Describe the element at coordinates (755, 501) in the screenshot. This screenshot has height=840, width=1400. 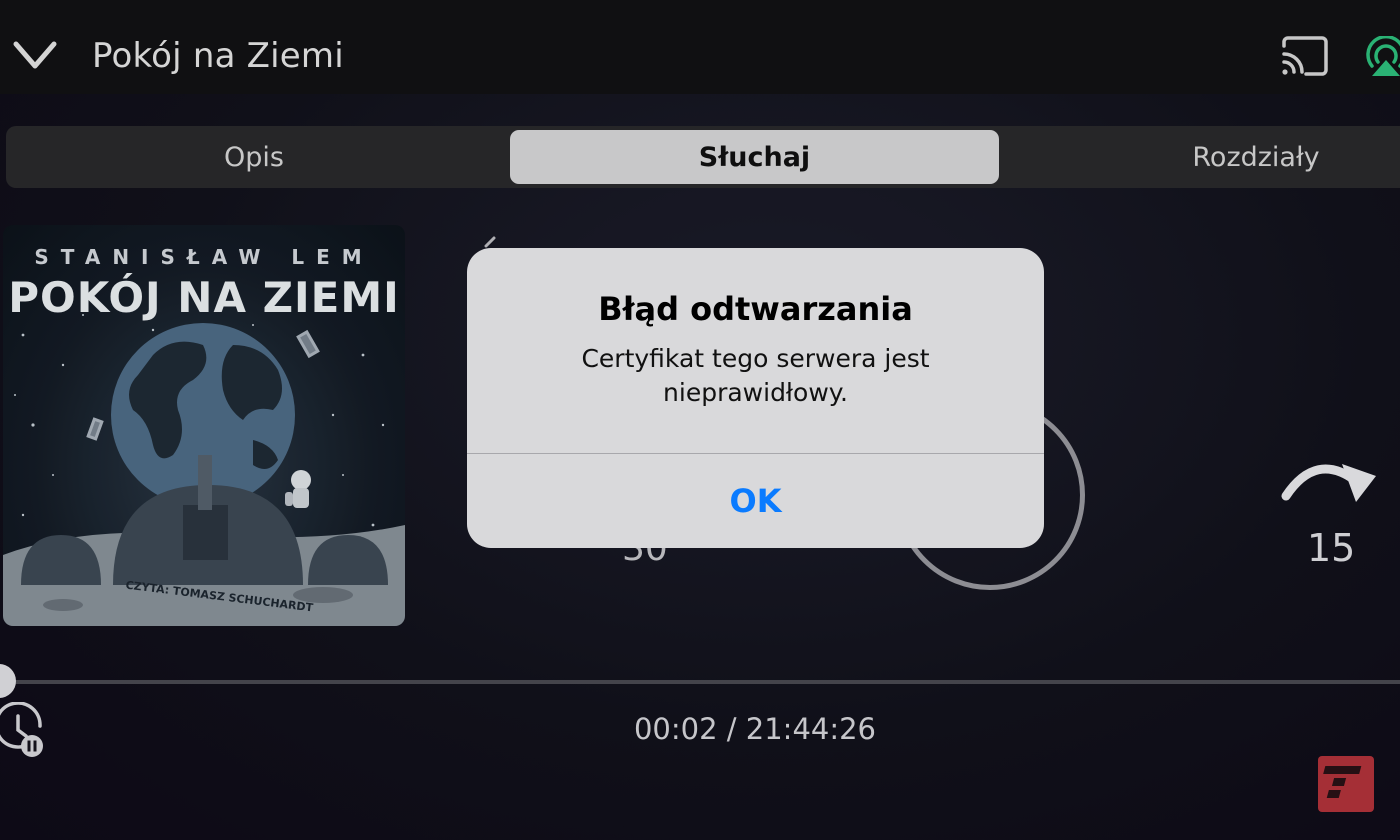
I see `ok-button: OK` at that location.